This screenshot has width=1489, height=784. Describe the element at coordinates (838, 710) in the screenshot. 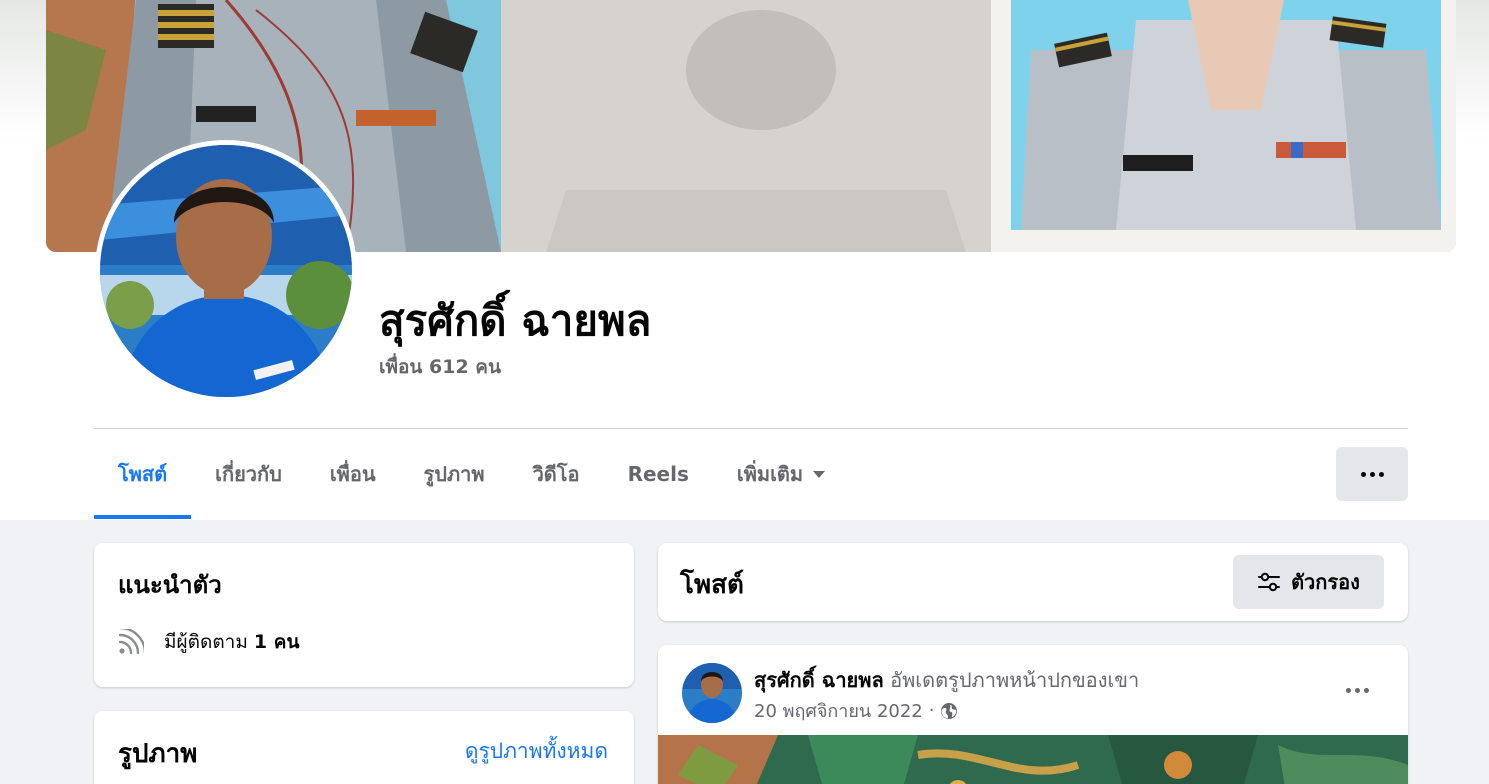

I see `post-date: 20 พฤศจิกายน 2022` at that location.